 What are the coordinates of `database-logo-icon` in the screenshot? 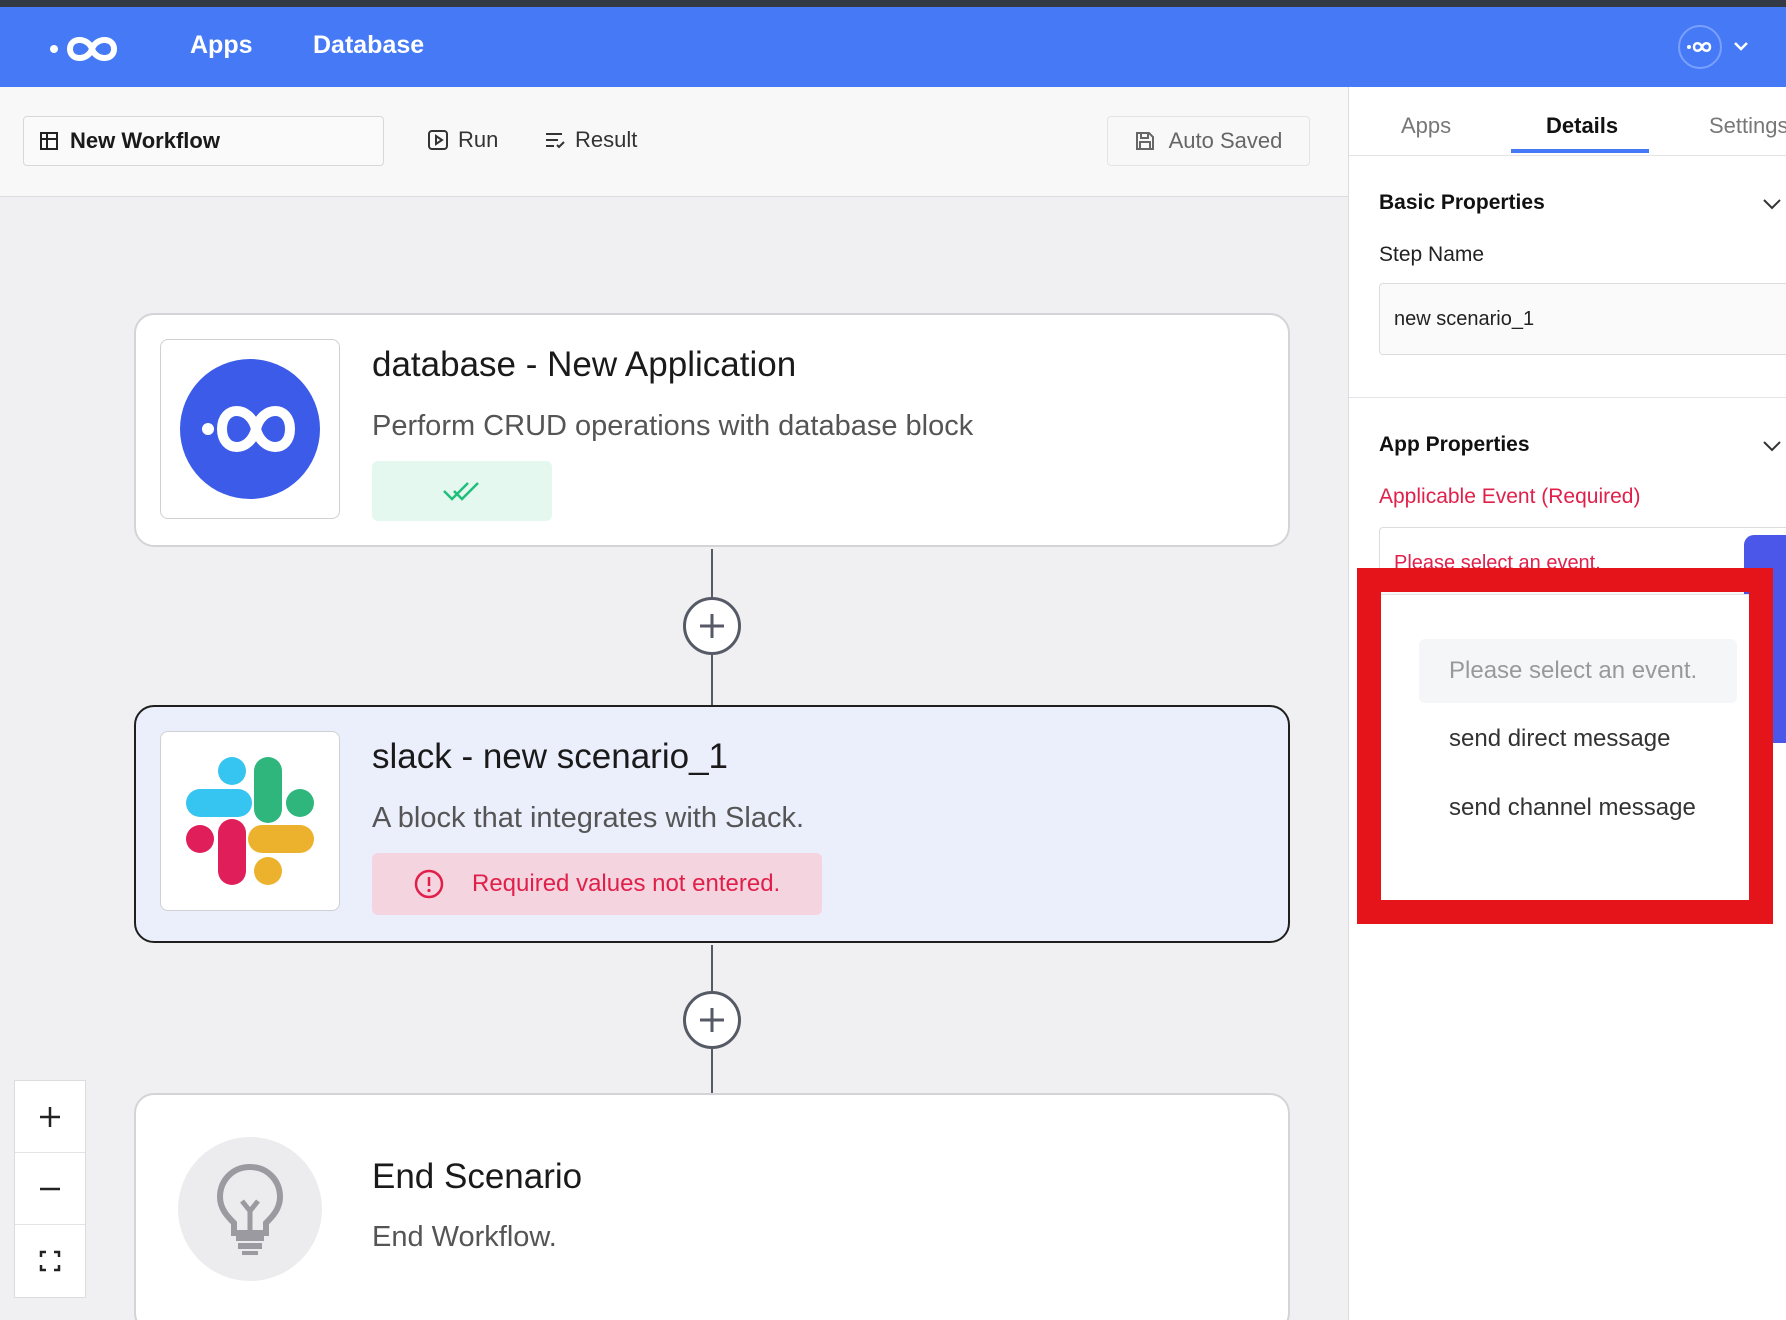 It's located at (250, 429).